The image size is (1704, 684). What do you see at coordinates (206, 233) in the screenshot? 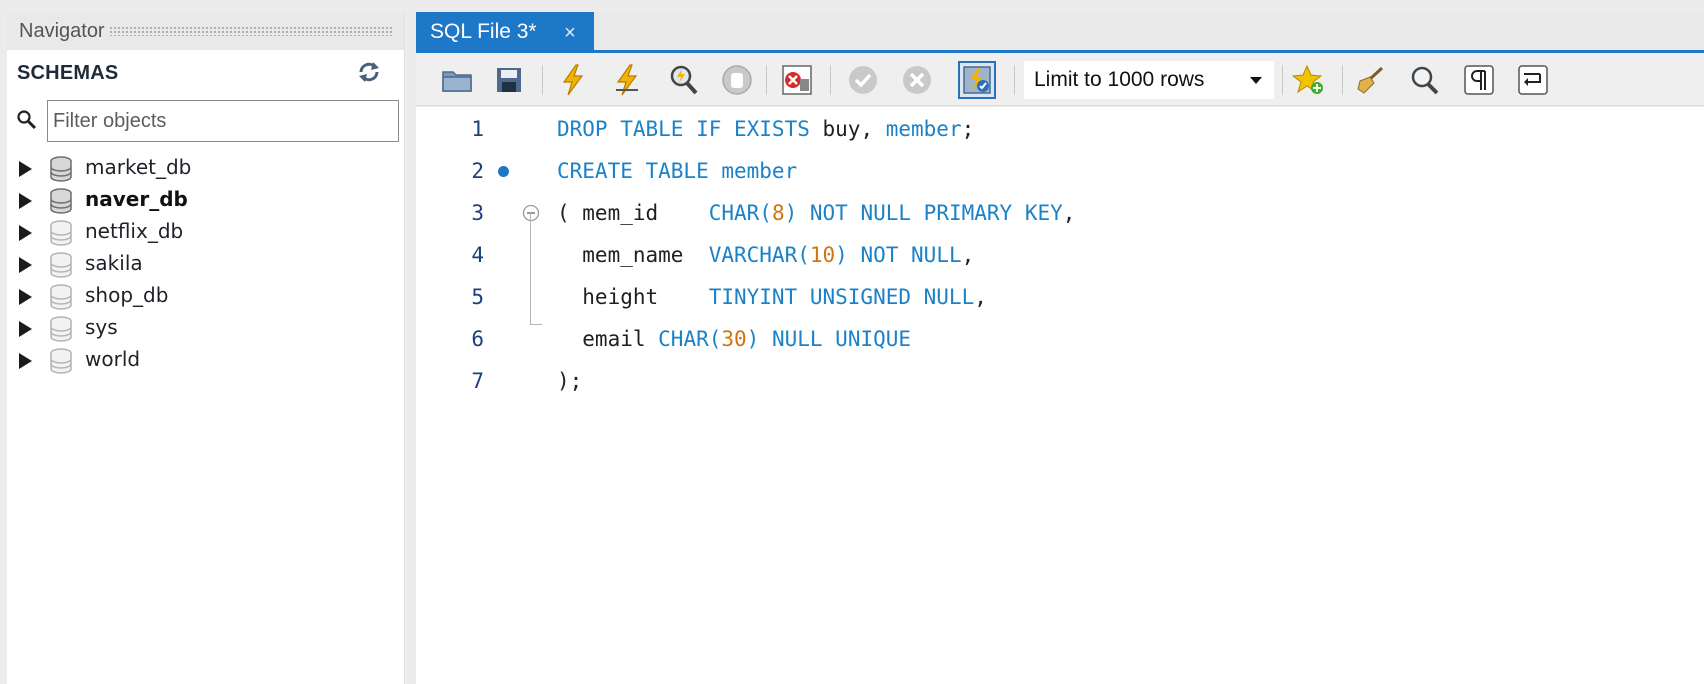
I see `schema-item-netflix-db: netflix_db` at bounding box center [206, 233].